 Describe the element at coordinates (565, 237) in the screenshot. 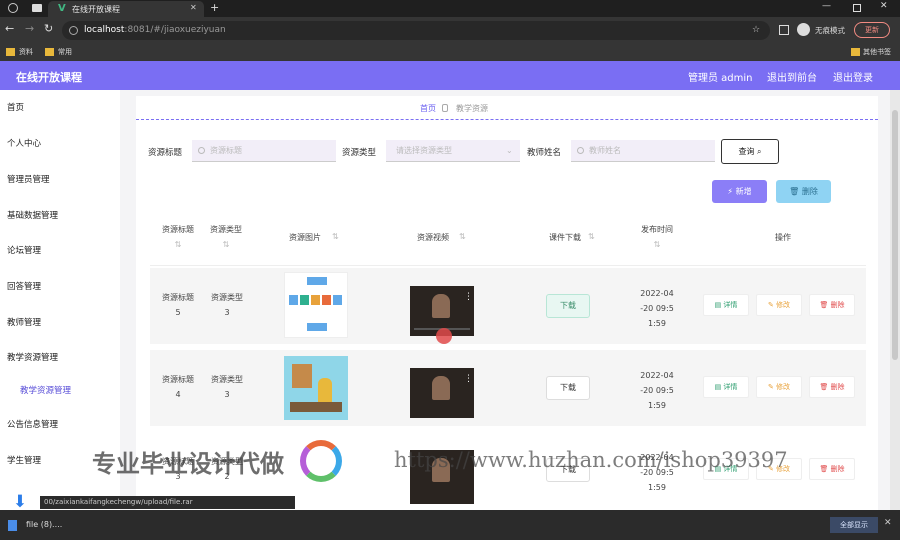

I see `header-download: 课件下载` at that location.